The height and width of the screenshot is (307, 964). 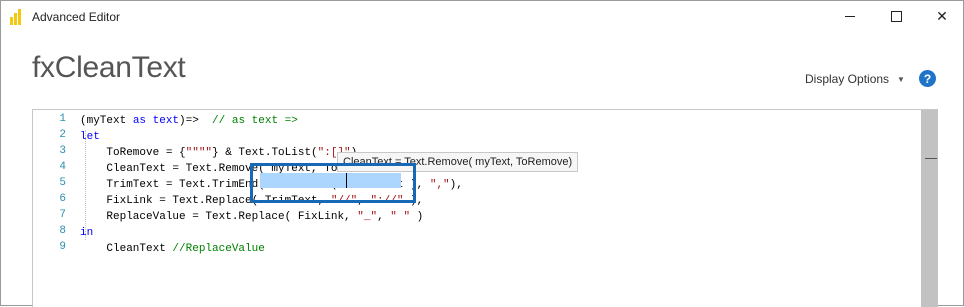 What do you see at coordinates (62, 183) in the screenshot?
I see `line-number: 5` at bounding box center [62, 183].